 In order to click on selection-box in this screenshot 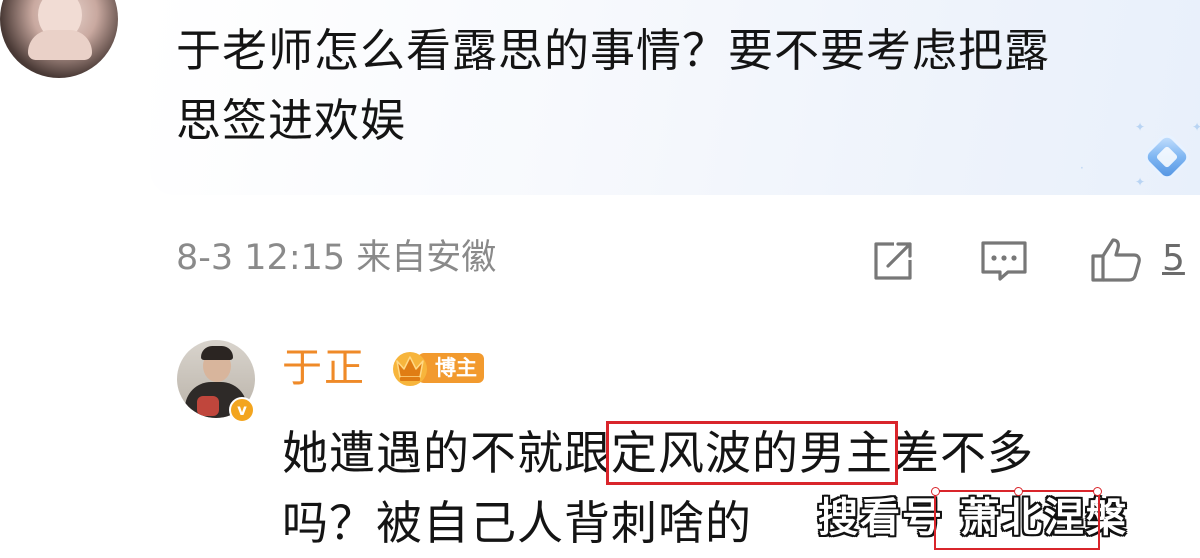, I will do `click(1016, 518)`.